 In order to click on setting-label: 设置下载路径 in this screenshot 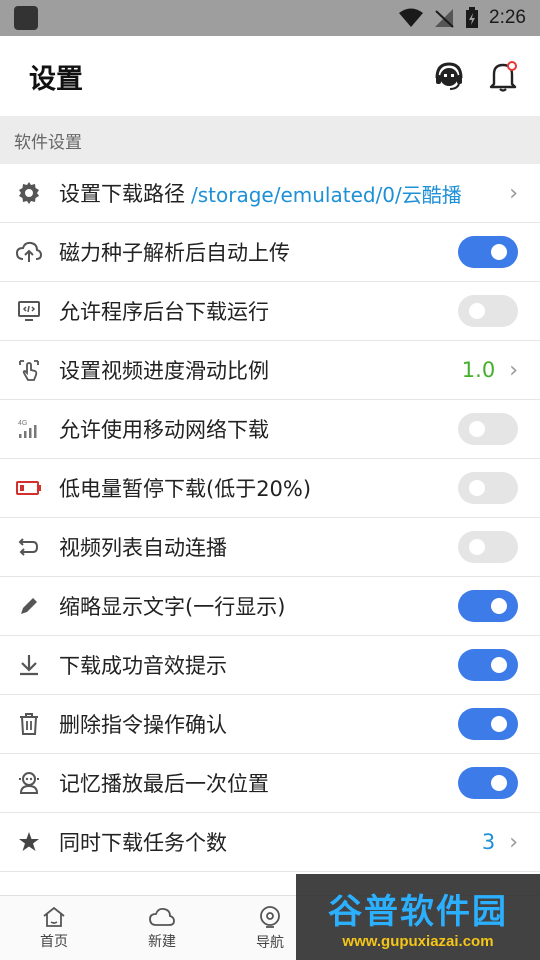, I will do `click(122, 194)`.